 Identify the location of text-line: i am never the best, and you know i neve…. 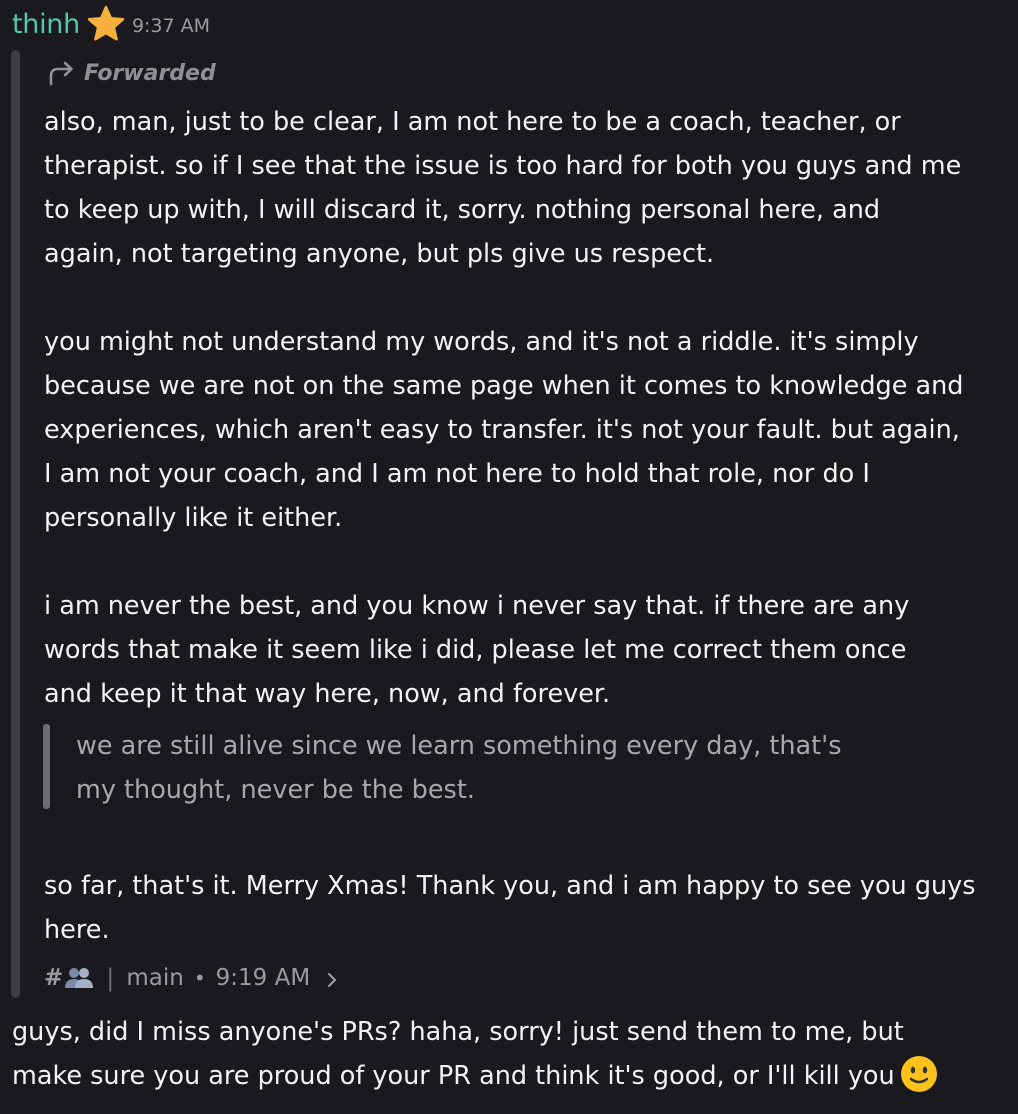
(477, 606).